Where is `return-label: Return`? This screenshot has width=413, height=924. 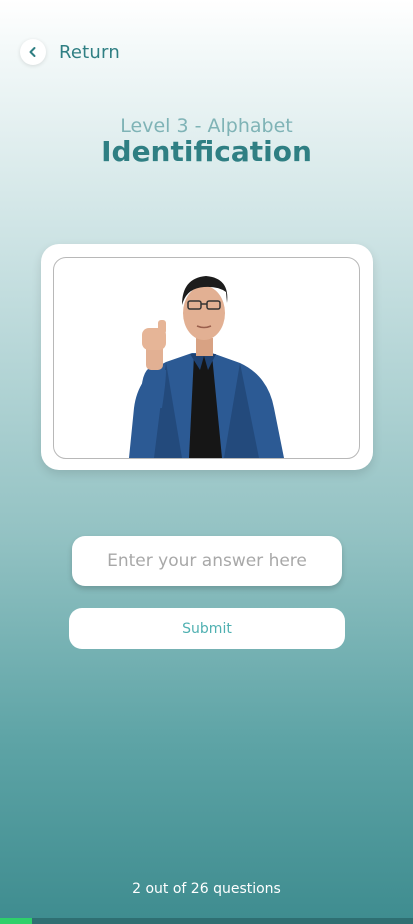
return-label: Return is located at coordinates (89, 52).